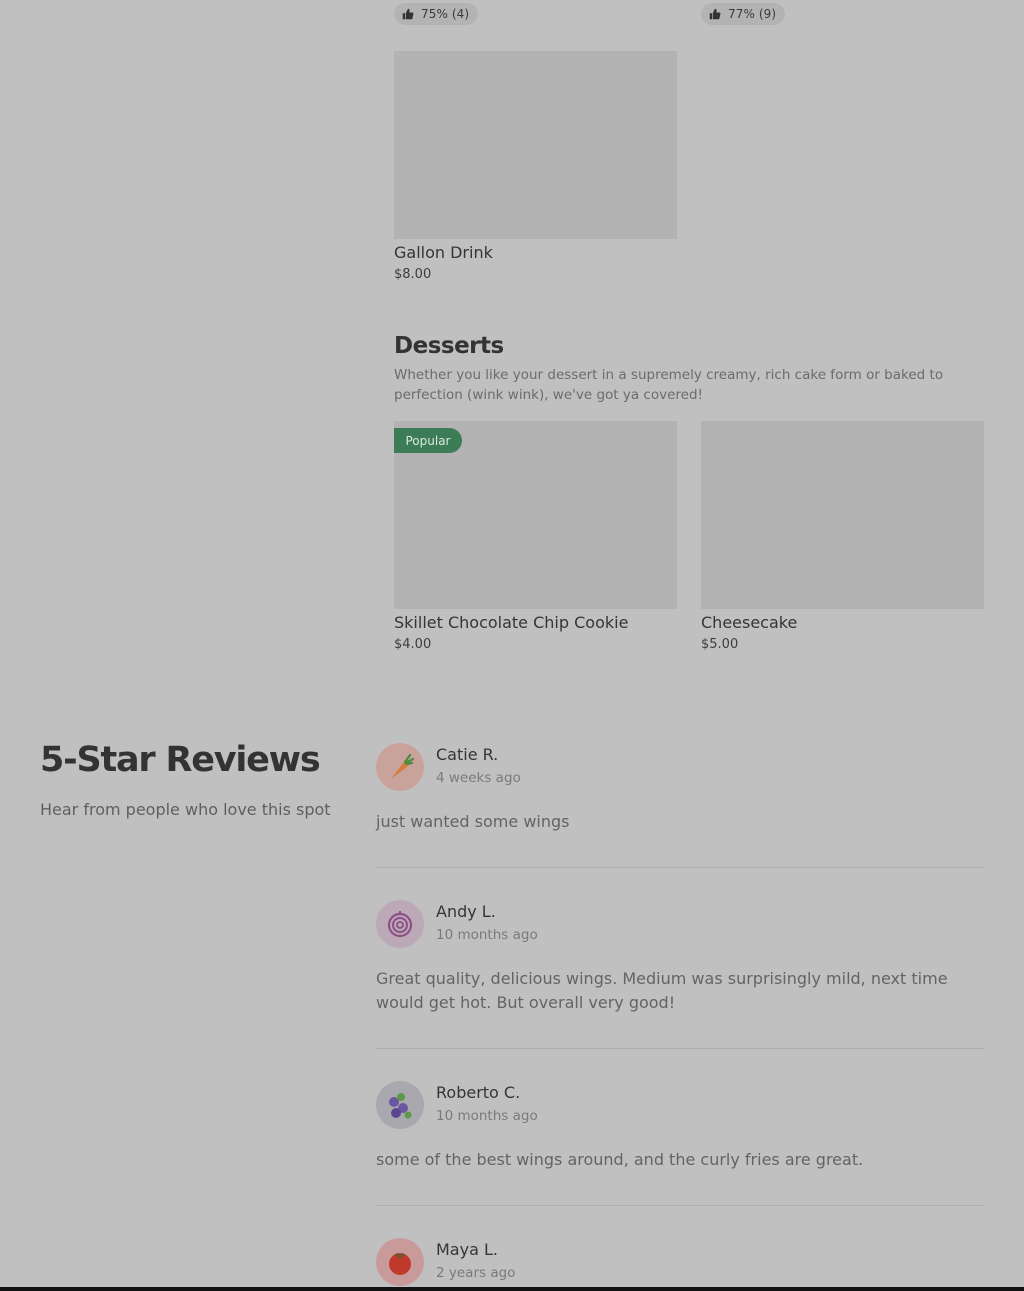  I want to click on tomato-icon, so click(400, 1264).